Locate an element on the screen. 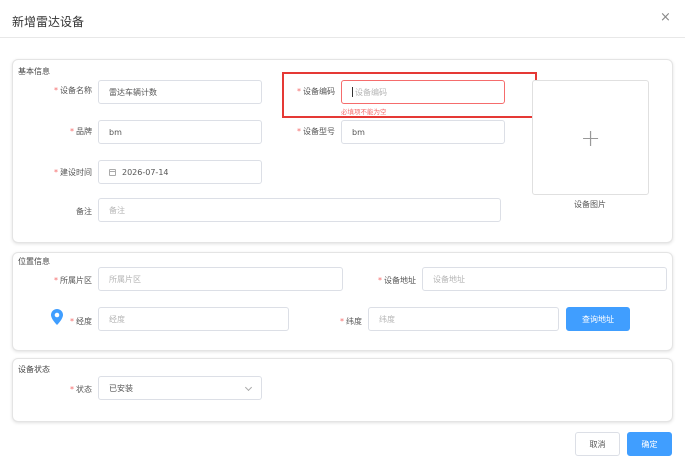  longitude-input: 经度 is located at coordinates (193, 319).